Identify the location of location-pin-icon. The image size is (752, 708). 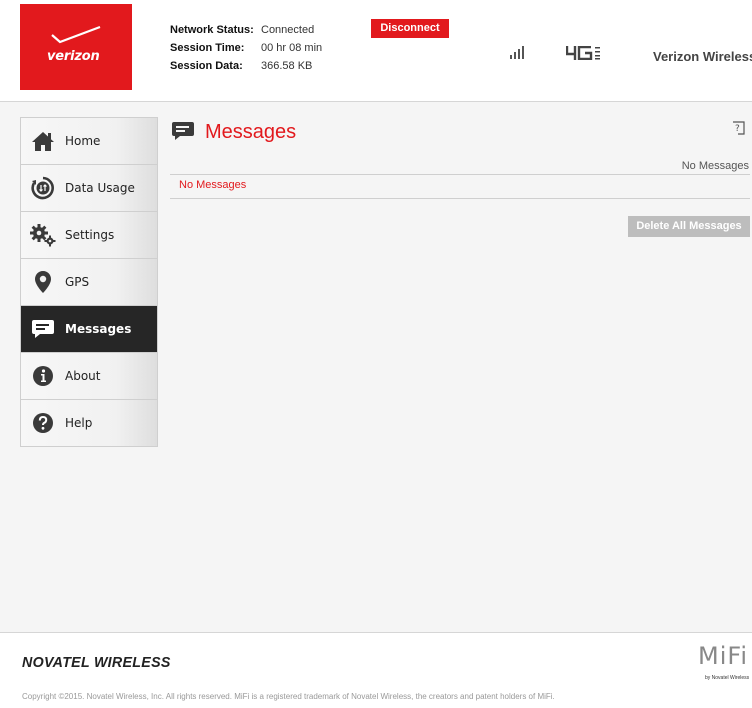
(43, 282).